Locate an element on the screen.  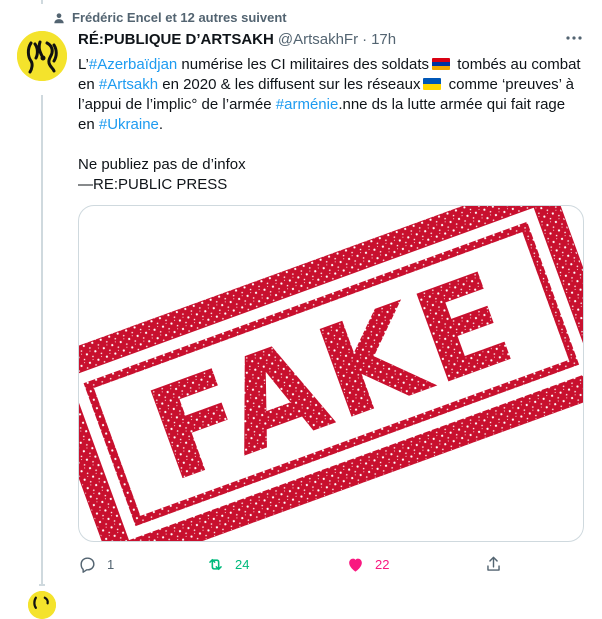
more-button is located at coordinates (574, 38).